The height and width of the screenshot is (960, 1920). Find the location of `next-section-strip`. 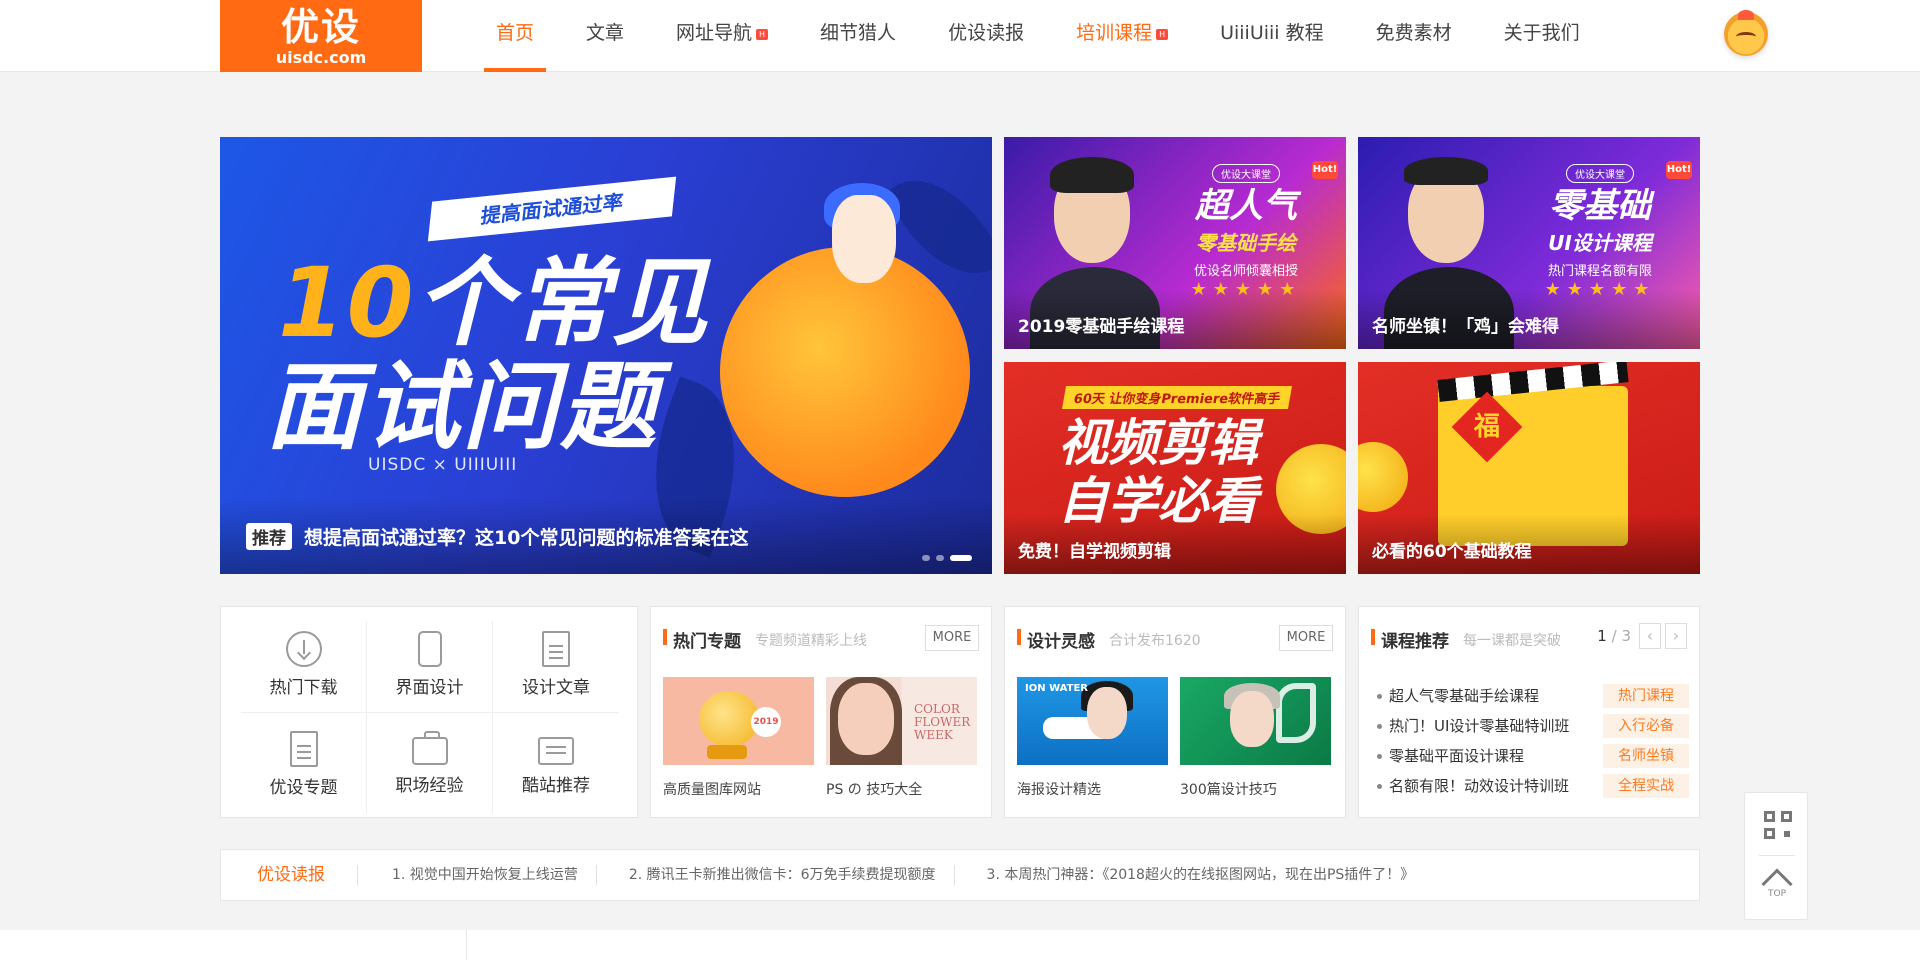

next-section-strip is located at coordinates (960, 945).